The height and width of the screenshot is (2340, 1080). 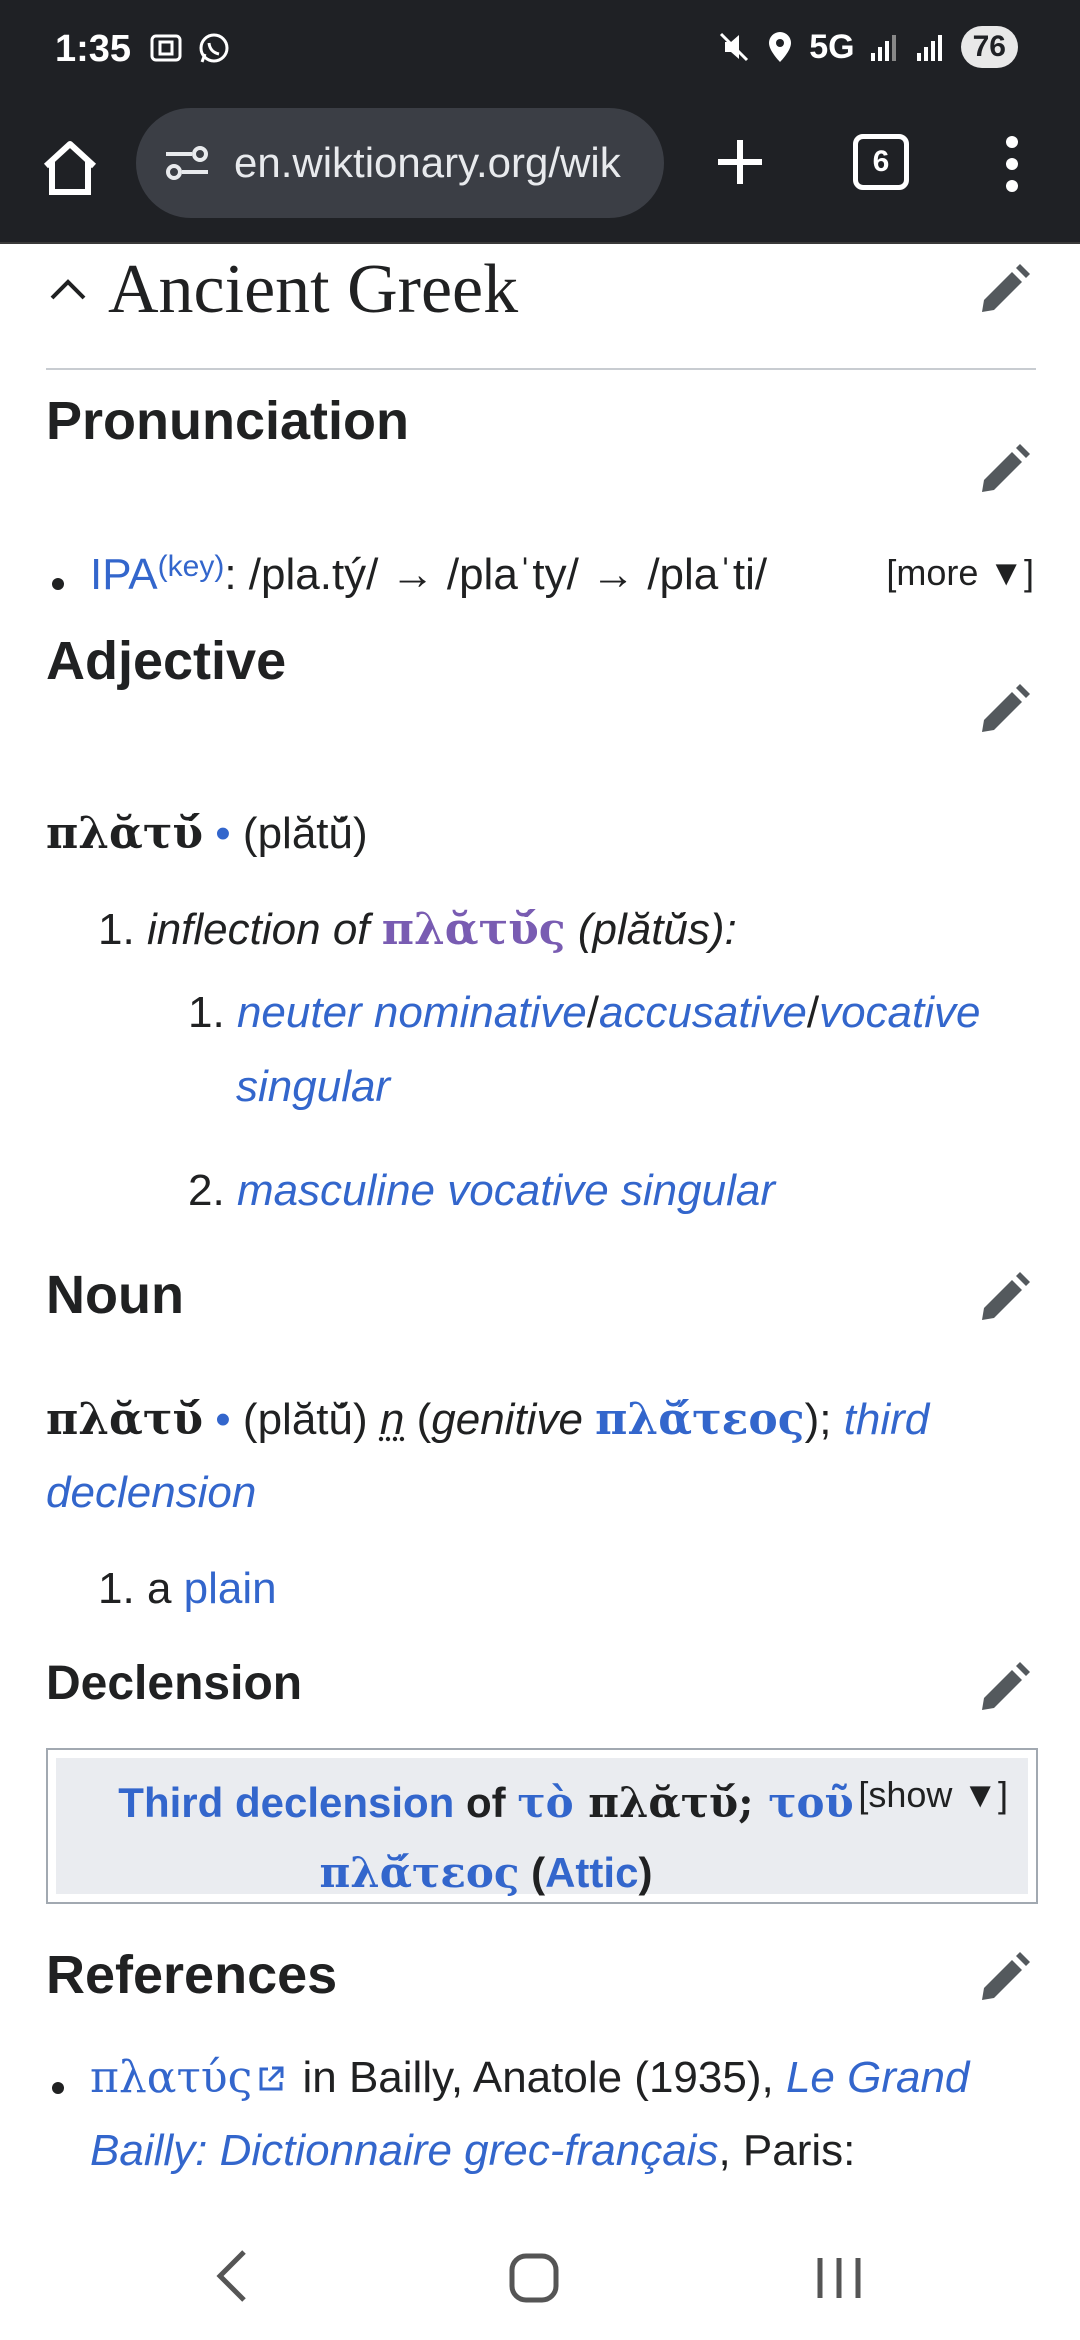 What do you see at coordinates (427, 163) in the screenshot?
I see `url-text: en.wiktionary.org/wik` at bounding box center [427, 163].